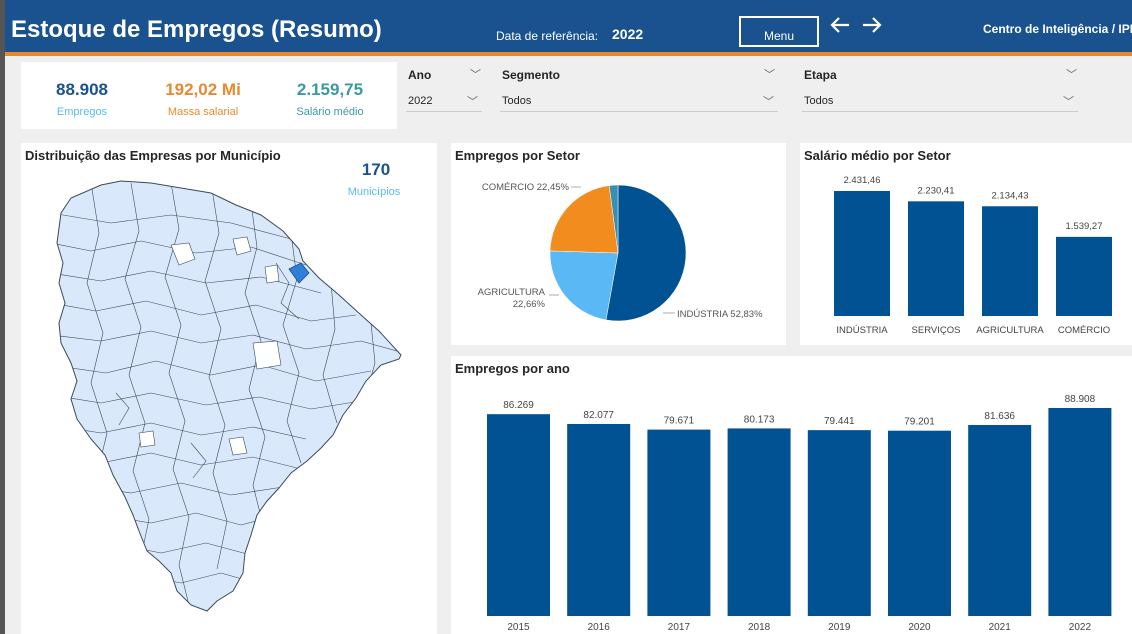 The image size is (1132, 634). Describe the element at coordinates (872, 28) in the screenshot. I see `forward-arrow-icon` at that location.